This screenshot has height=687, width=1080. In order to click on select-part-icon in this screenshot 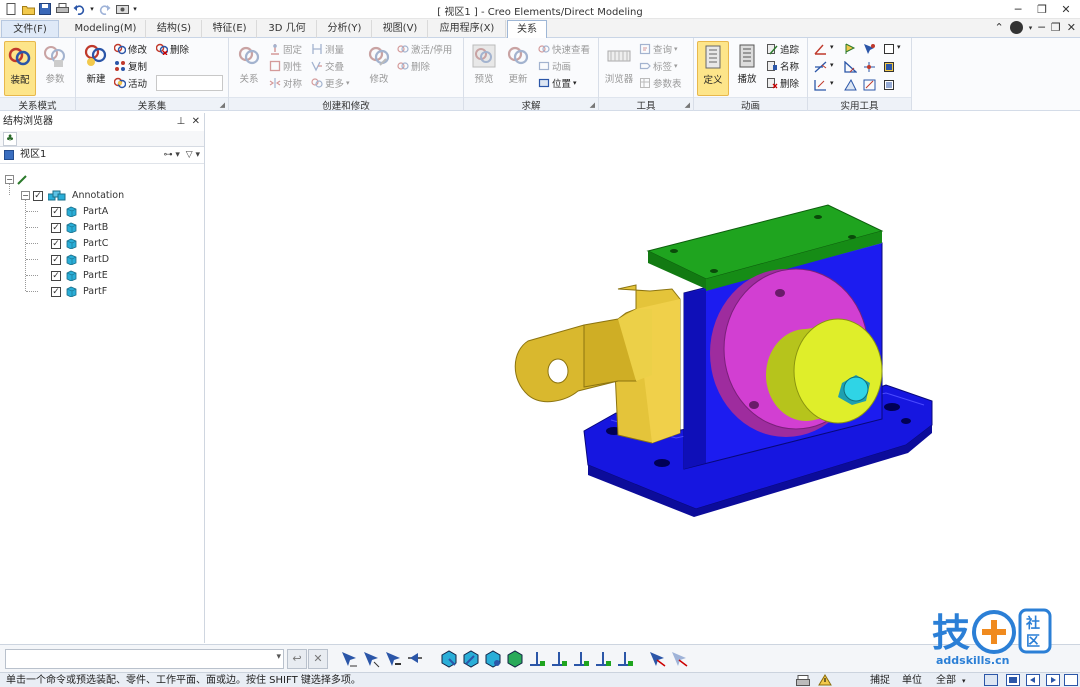, I will do `click(449, 659)`.